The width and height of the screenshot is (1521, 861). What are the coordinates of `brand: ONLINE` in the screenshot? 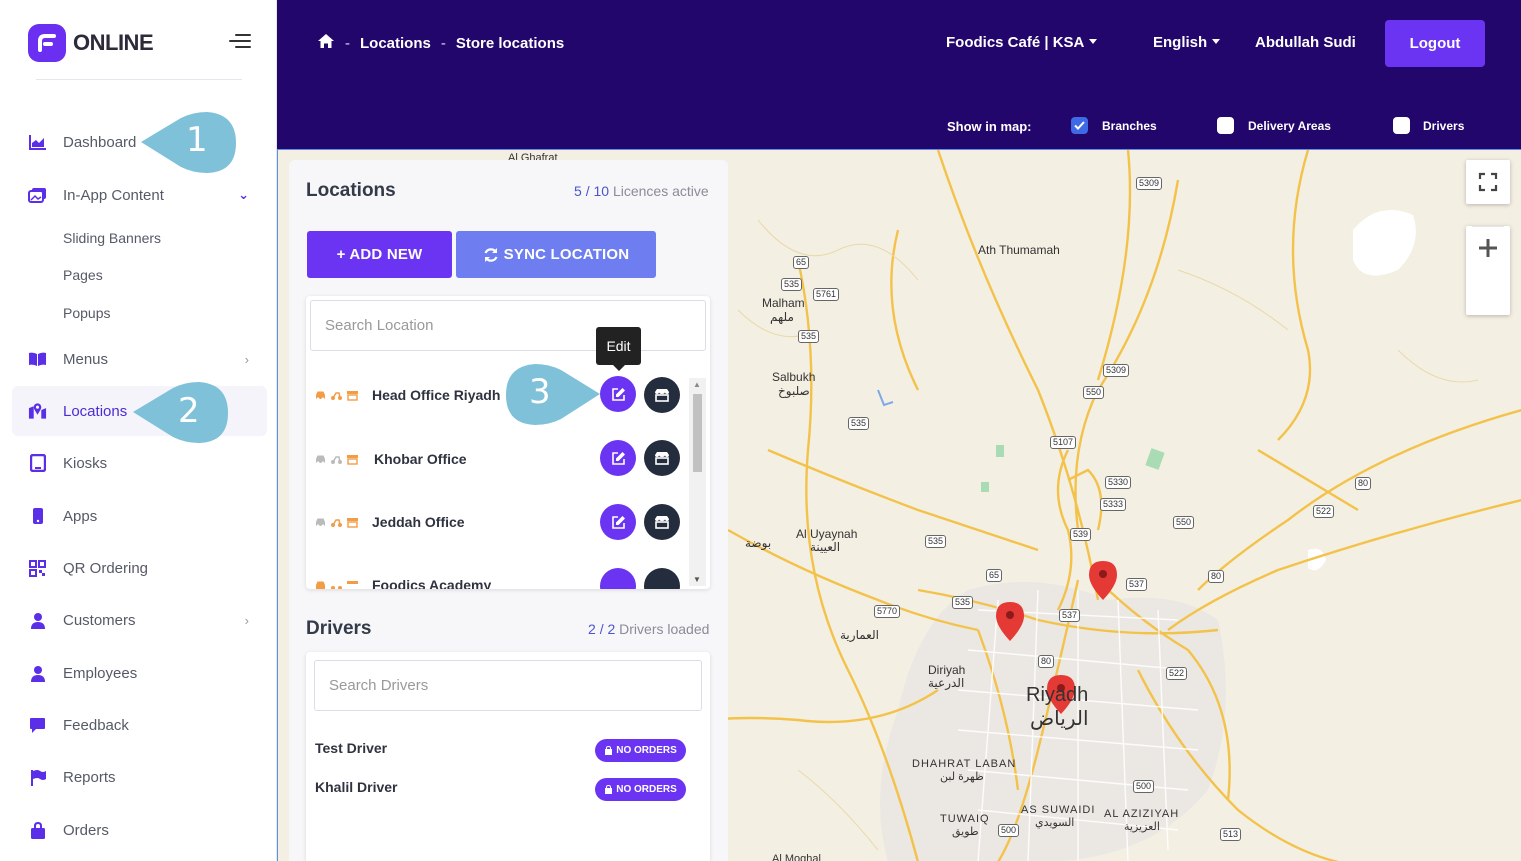 It's located at (91, 43).